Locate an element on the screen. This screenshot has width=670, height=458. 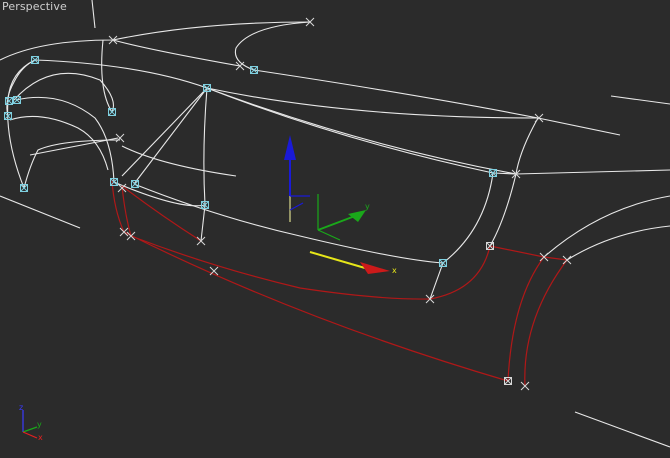
view-axis-tripod: z y x is located at coordinates (31, 422).